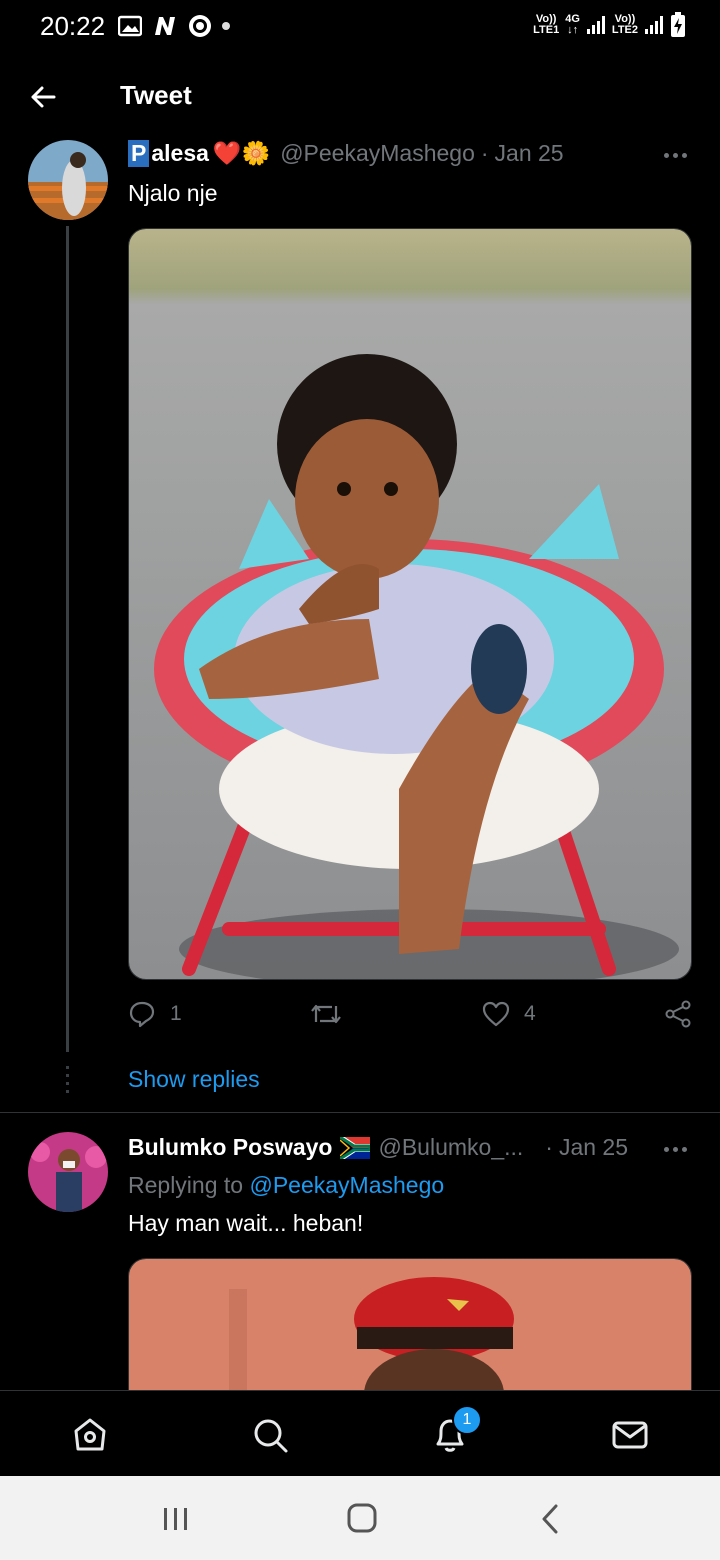  What do you see at coordinates (346, 1185) in the screenshot?
I see `replying-to-handle: @PeekayMashego` at bounding box center [346, 1185].